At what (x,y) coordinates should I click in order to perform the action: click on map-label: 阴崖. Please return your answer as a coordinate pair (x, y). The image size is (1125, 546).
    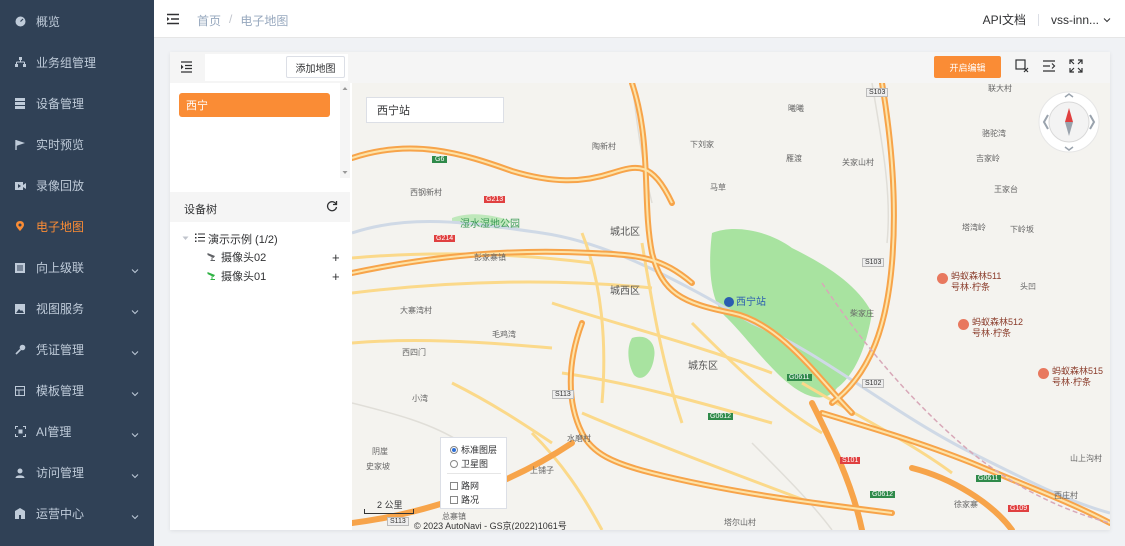
    Looking at the image, I should click on (380, 451).